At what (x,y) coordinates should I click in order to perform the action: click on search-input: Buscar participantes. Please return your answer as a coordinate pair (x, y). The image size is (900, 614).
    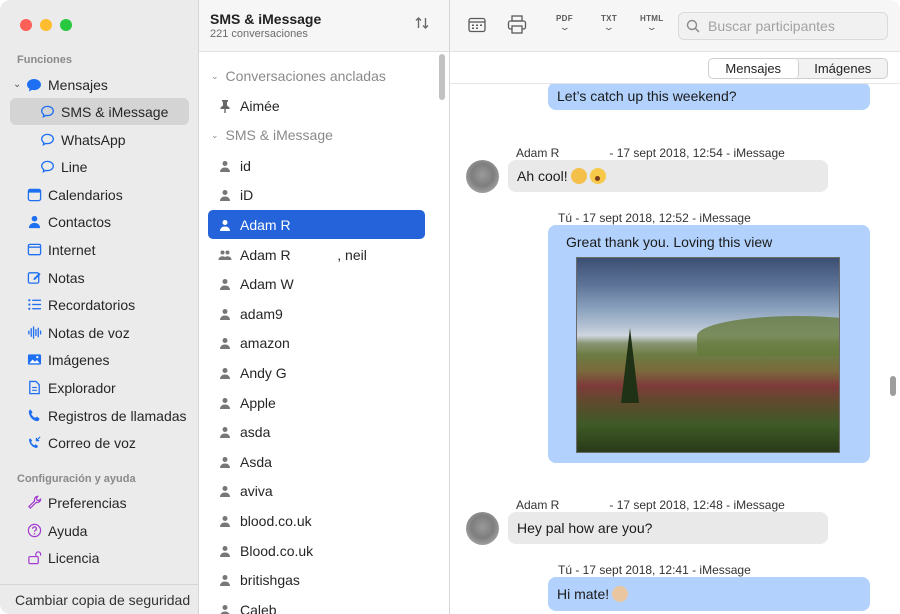
    Looking at the image, I should click on (771, 26).